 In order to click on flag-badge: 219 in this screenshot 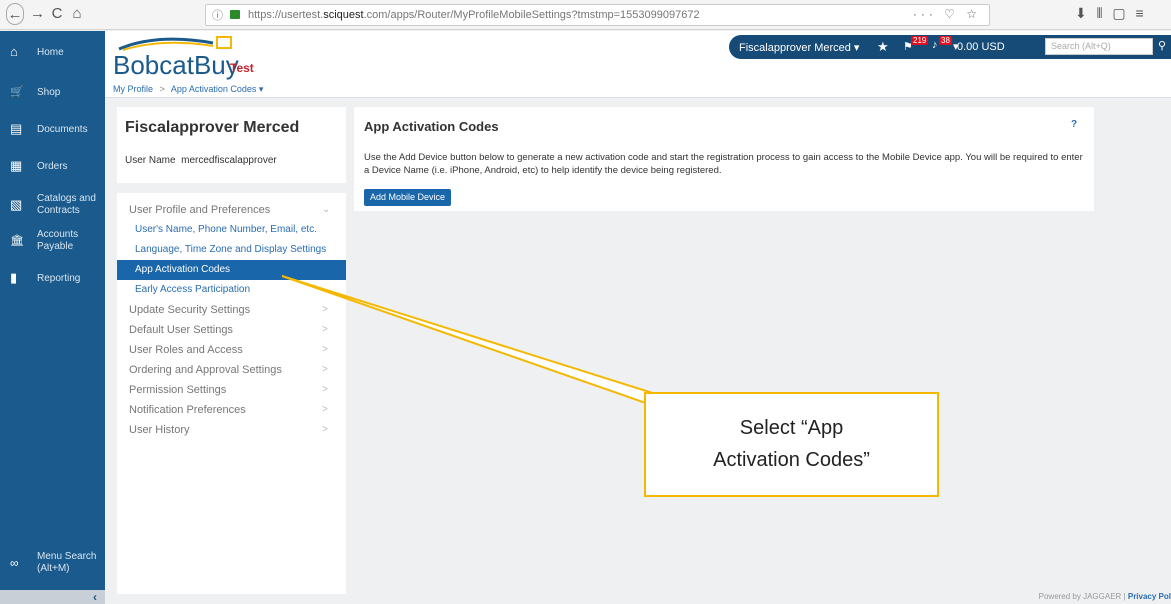, I will do `click(920, 40)`.